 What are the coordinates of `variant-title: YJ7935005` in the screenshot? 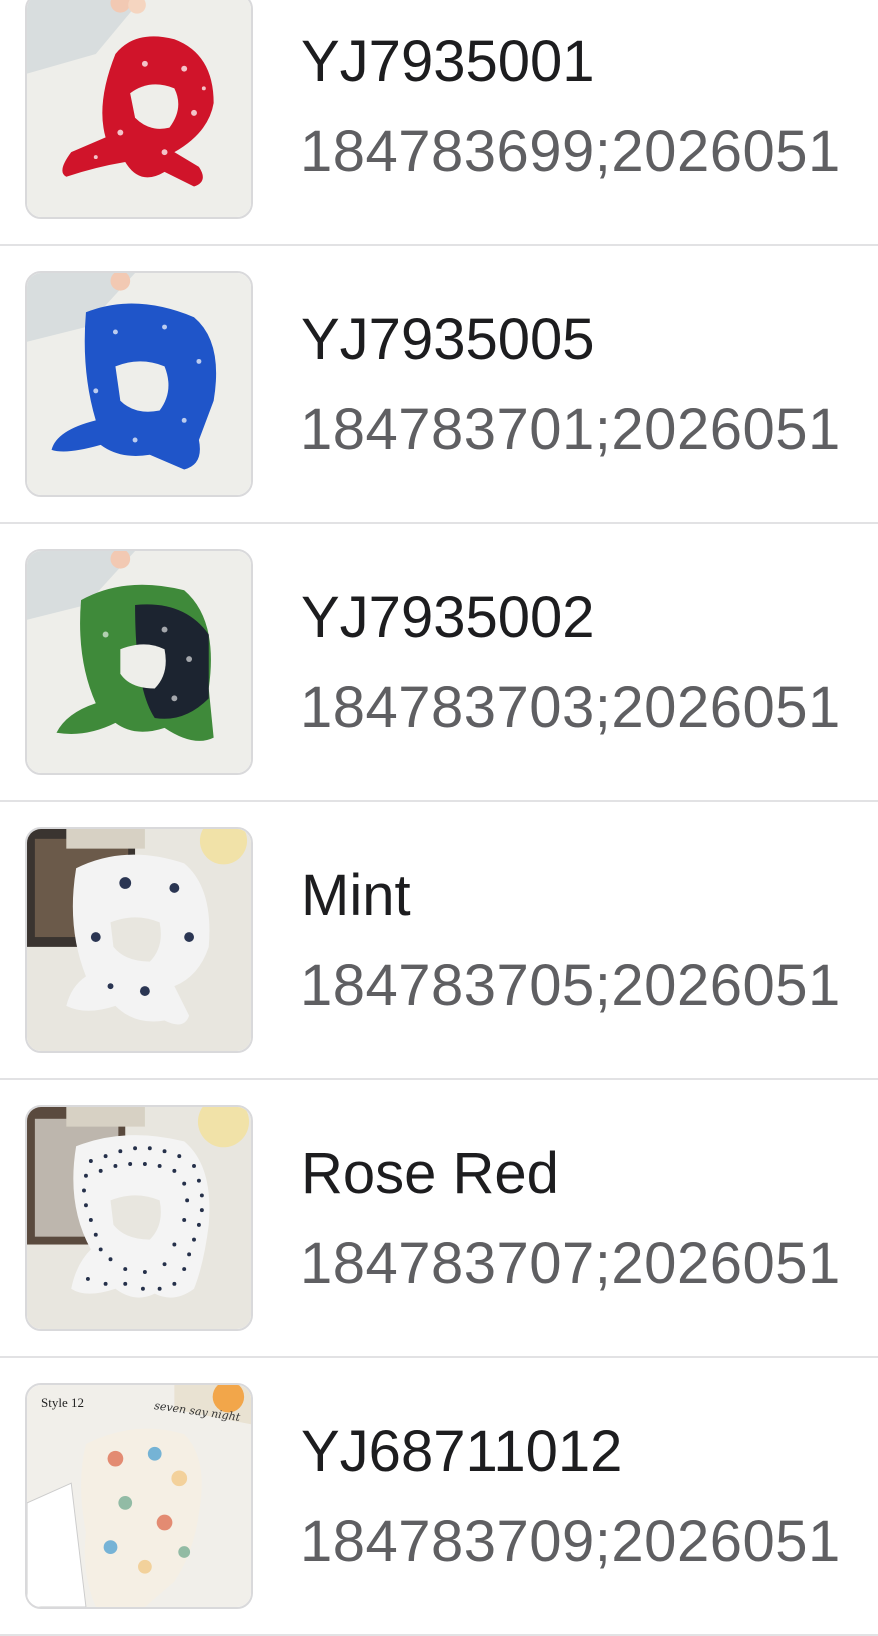 It's located at (448, 339).